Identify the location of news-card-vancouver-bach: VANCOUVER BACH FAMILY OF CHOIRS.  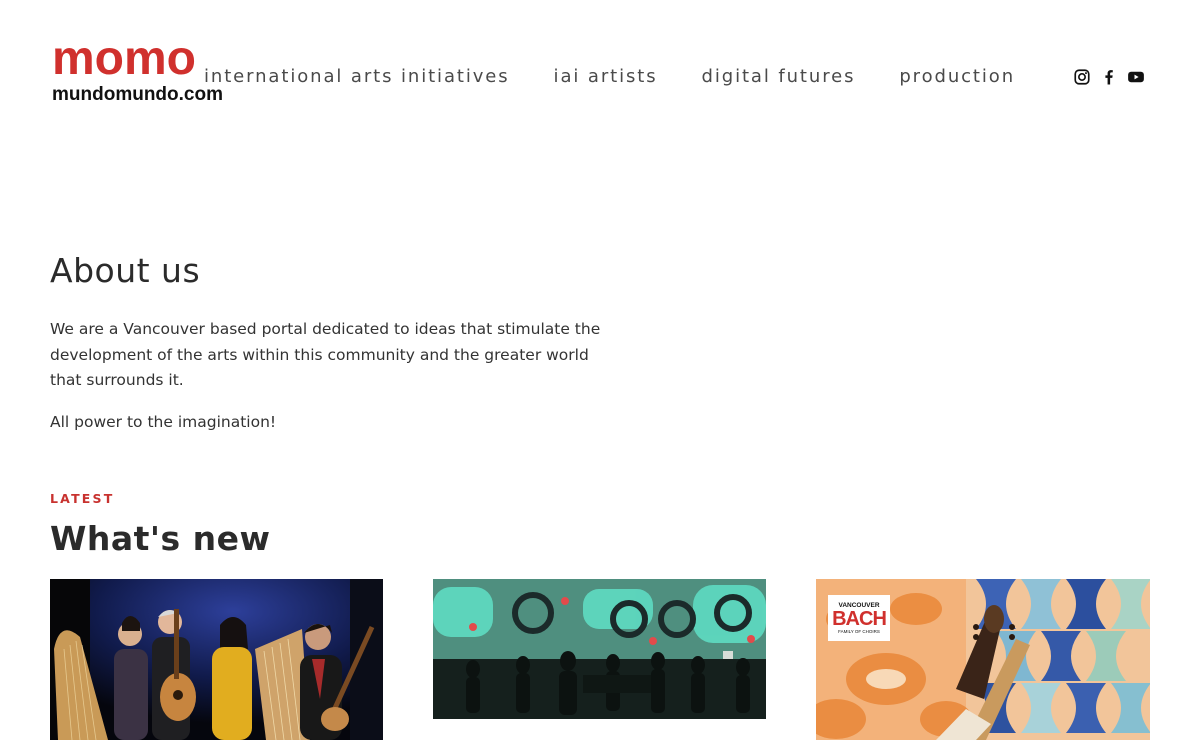
(983, 659).